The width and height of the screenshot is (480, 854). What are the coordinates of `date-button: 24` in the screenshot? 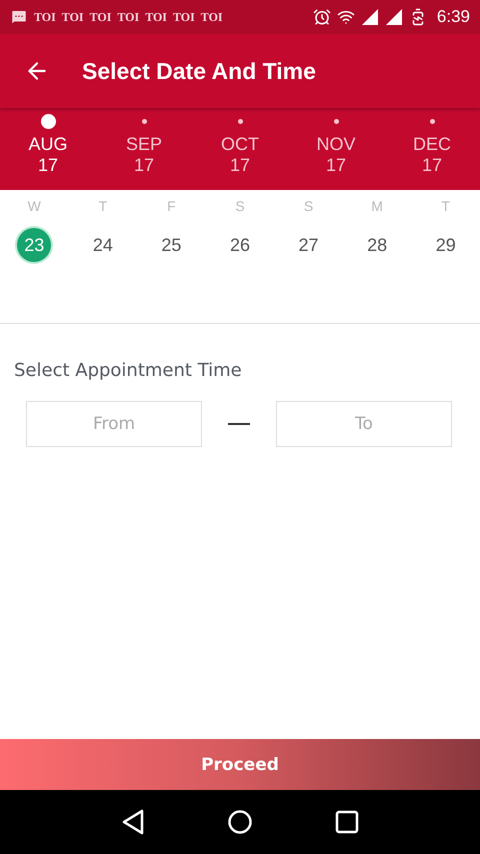 It's located at (103, 245).